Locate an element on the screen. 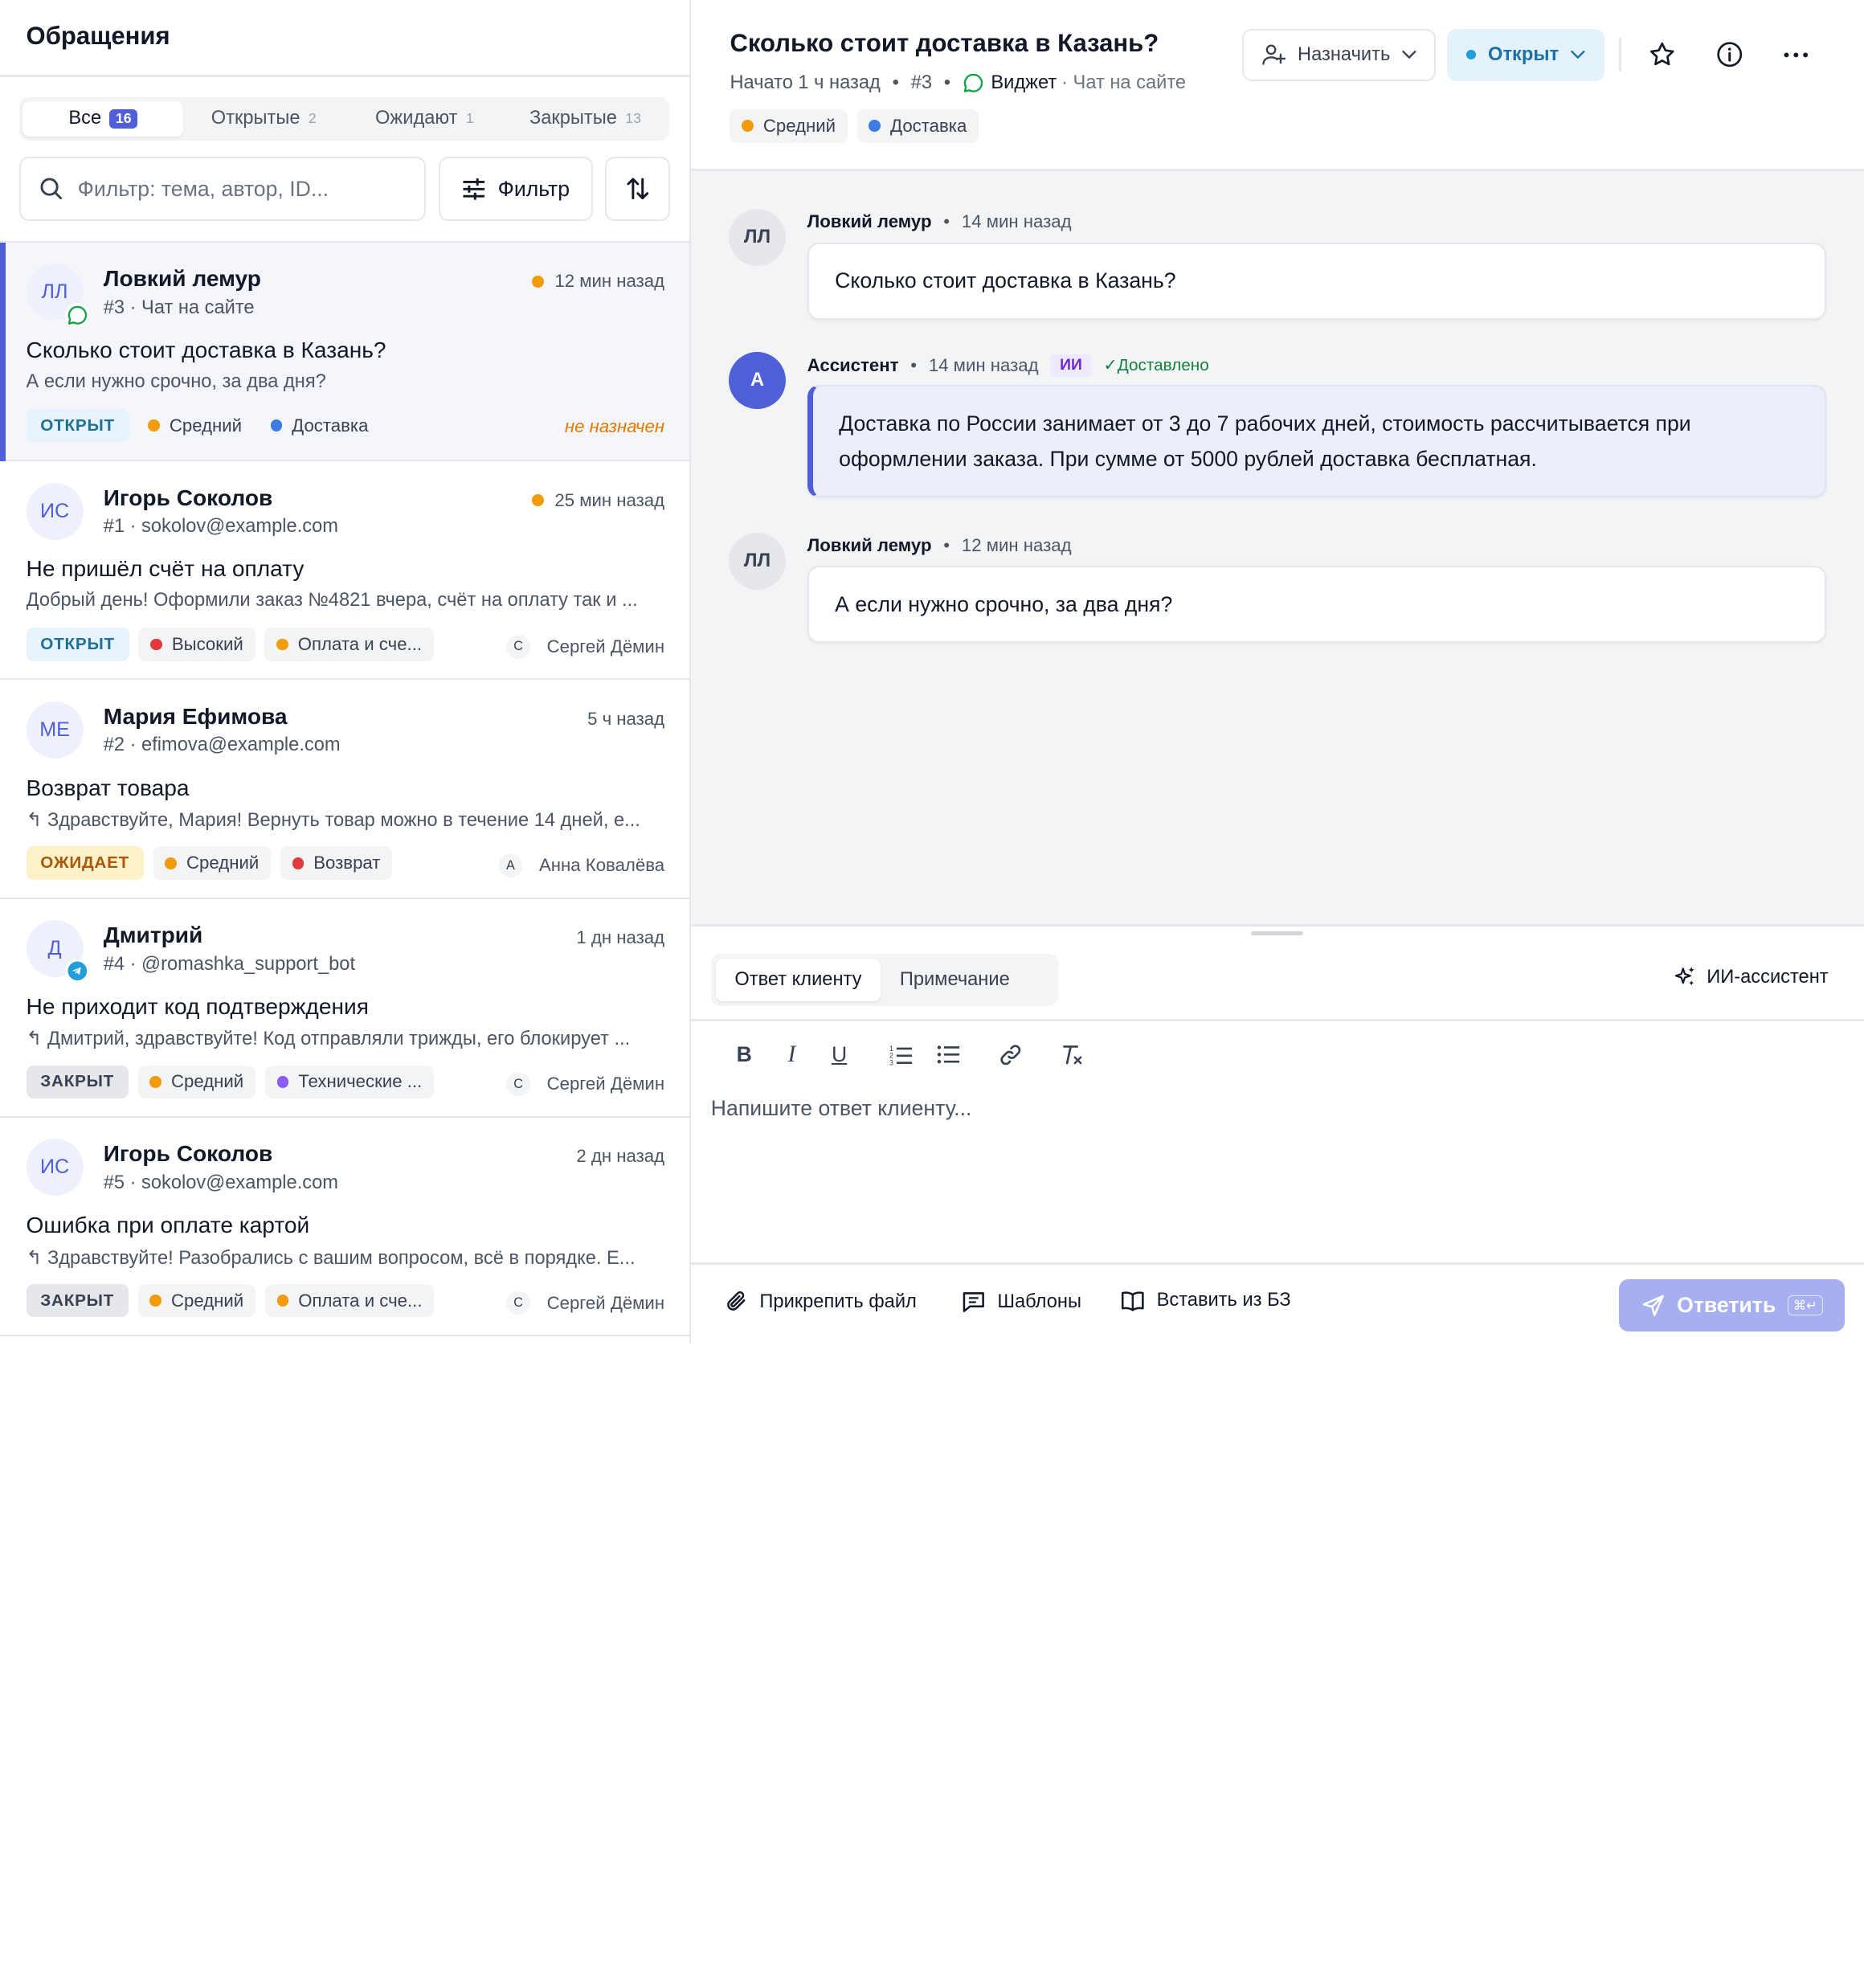 The height and width of the screenshot is (1988, 1864). sliders-icon is located at coordinates (474, 189).